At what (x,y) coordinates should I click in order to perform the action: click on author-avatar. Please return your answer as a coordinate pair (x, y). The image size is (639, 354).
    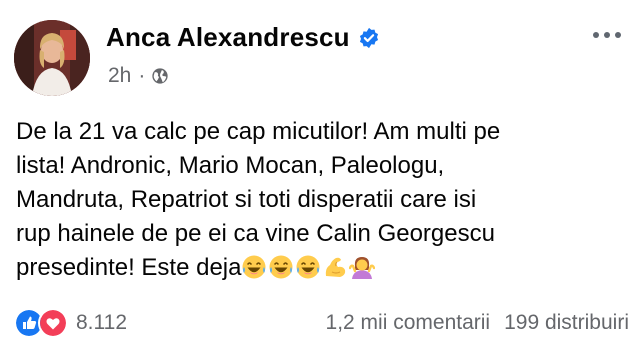
    Looking at the image, I should click on (52, 58).